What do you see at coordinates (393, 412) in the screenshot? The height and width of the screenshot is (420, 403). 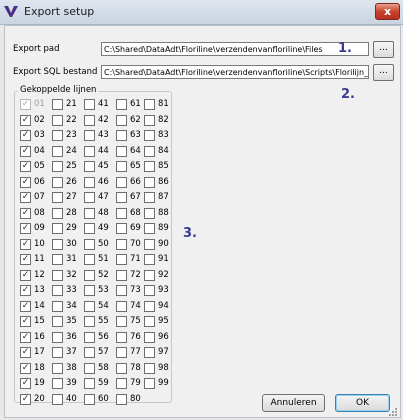 I see `resize-grip-icon` at bounding box center [393, 412].